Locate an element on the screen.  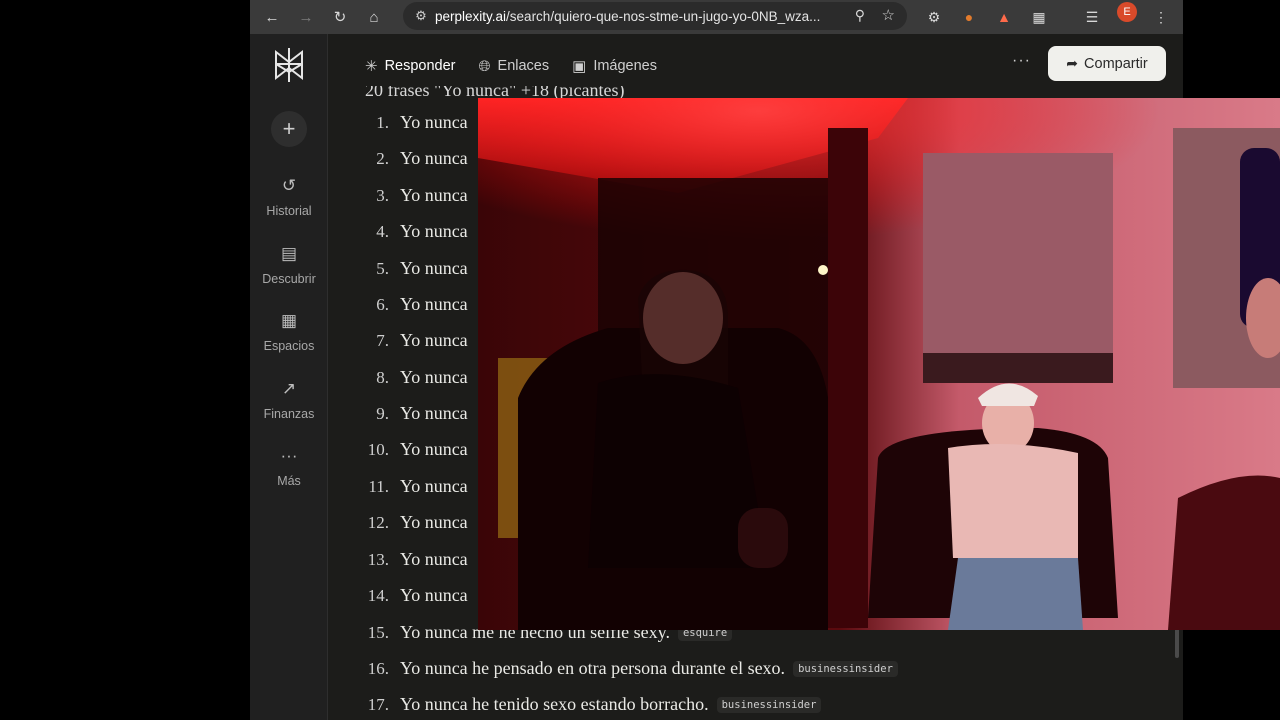
list-item: 10. Yo nunca is located at coordinates (398, 454).